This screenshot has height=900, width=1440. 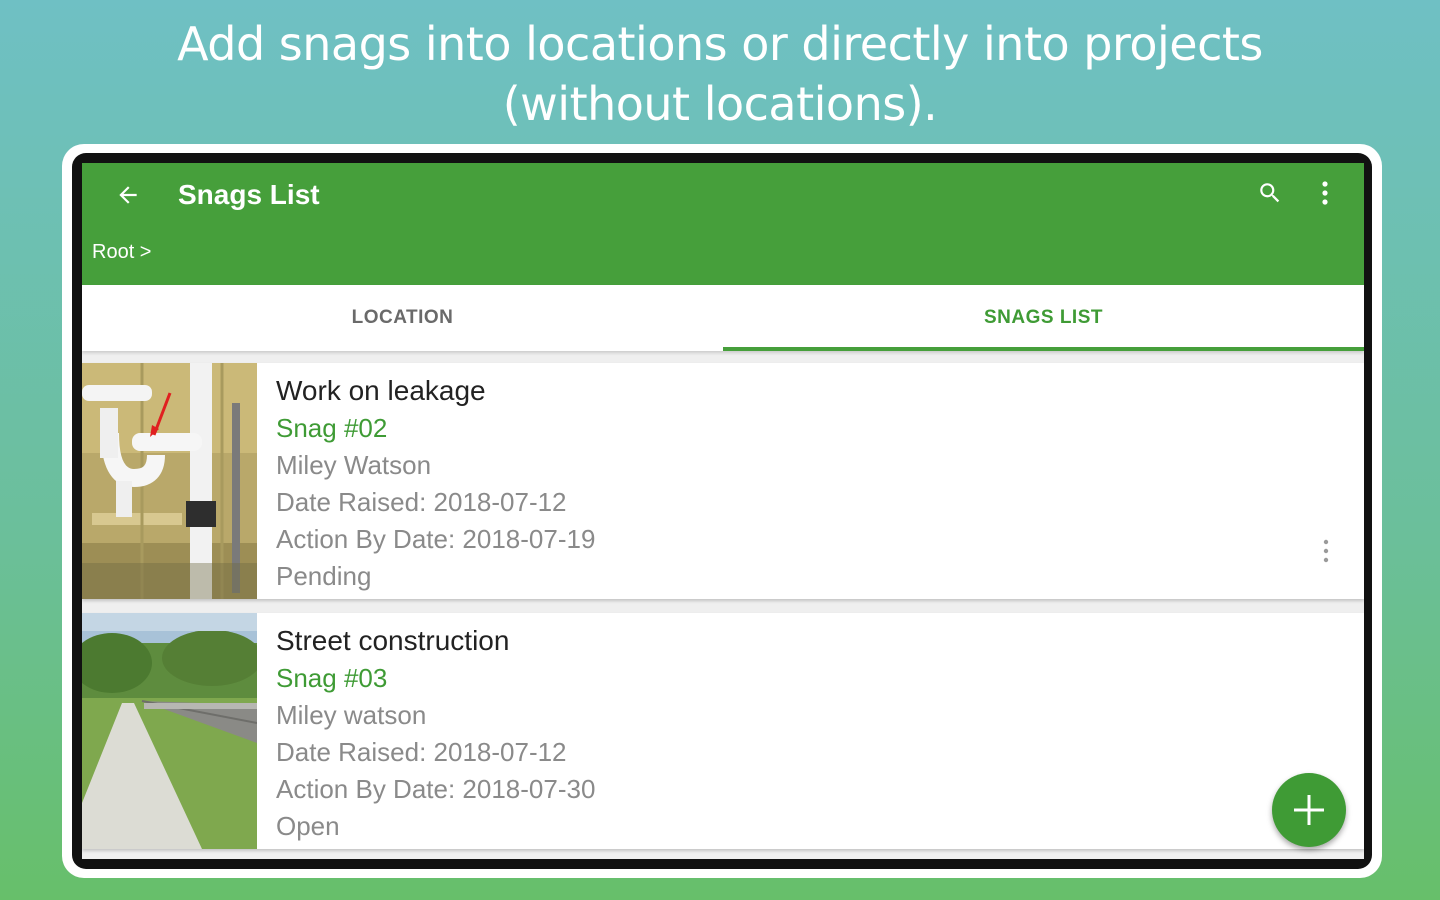 I want to click on search-button, so click(x=1270, y=193).